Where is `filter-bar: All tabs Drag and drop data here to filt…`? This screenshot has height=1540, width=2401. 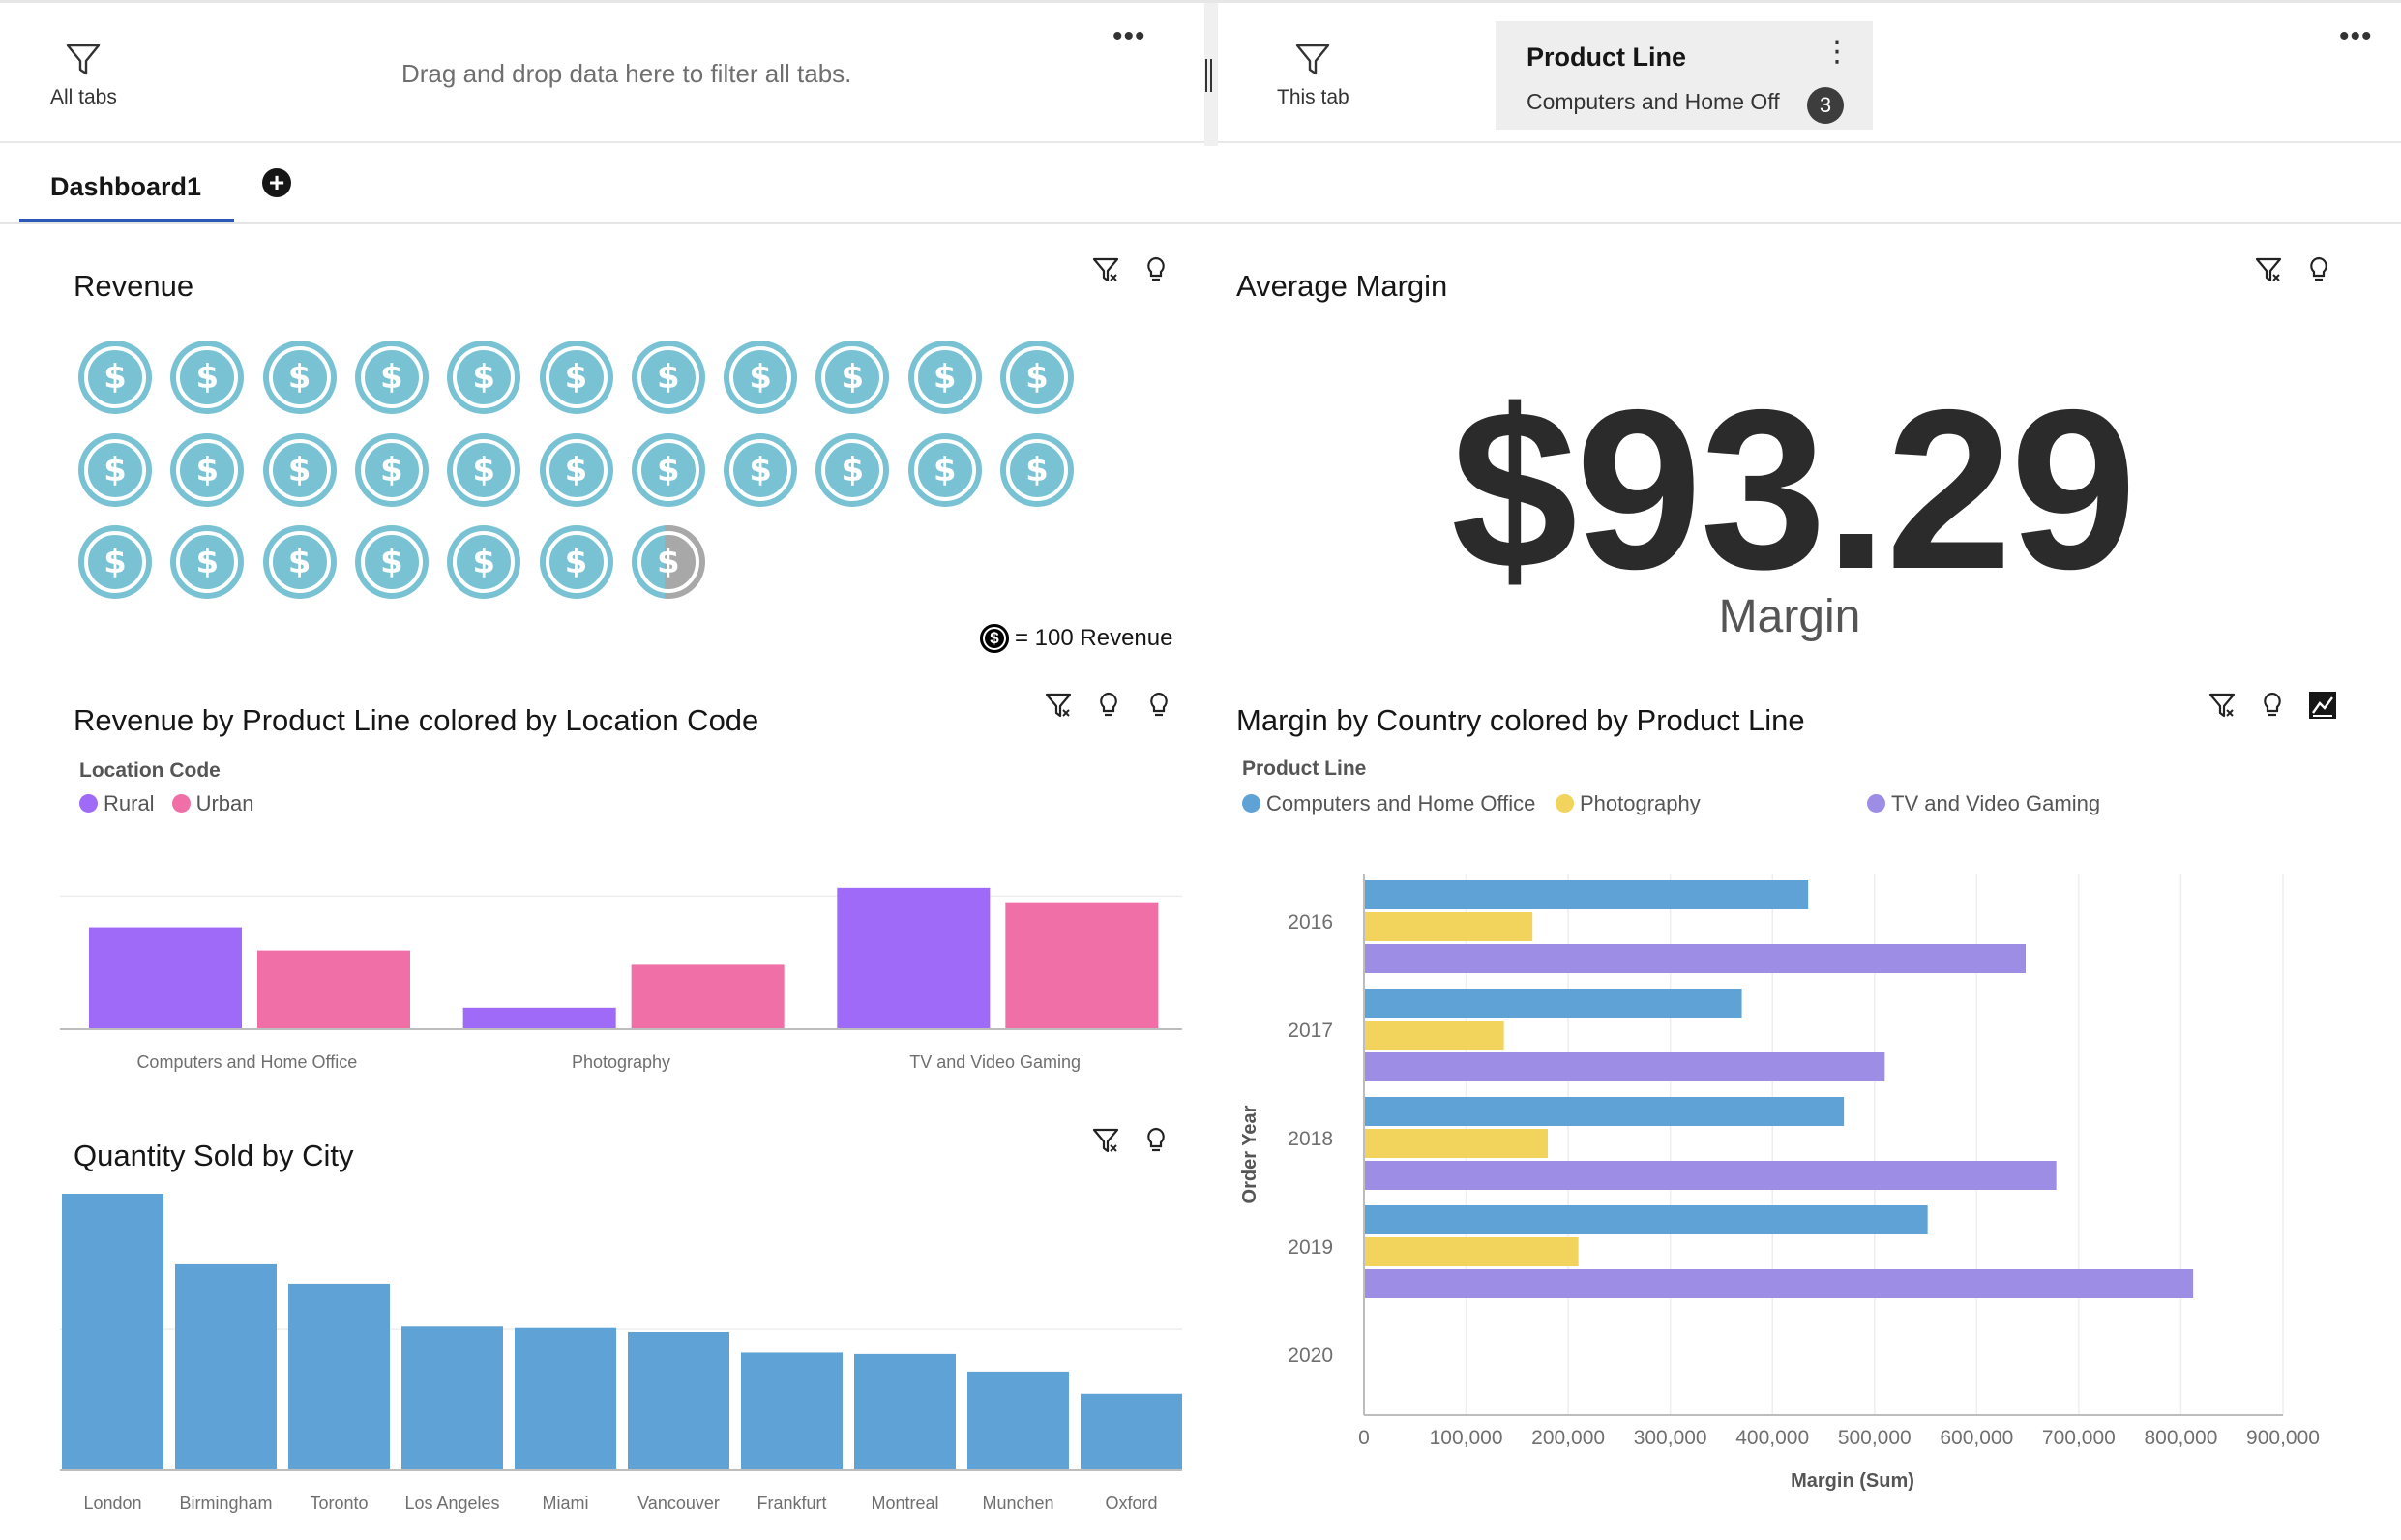
filter-bar: All tabs Drag and drop data here to filt… is located at coordinates (1200, 73).